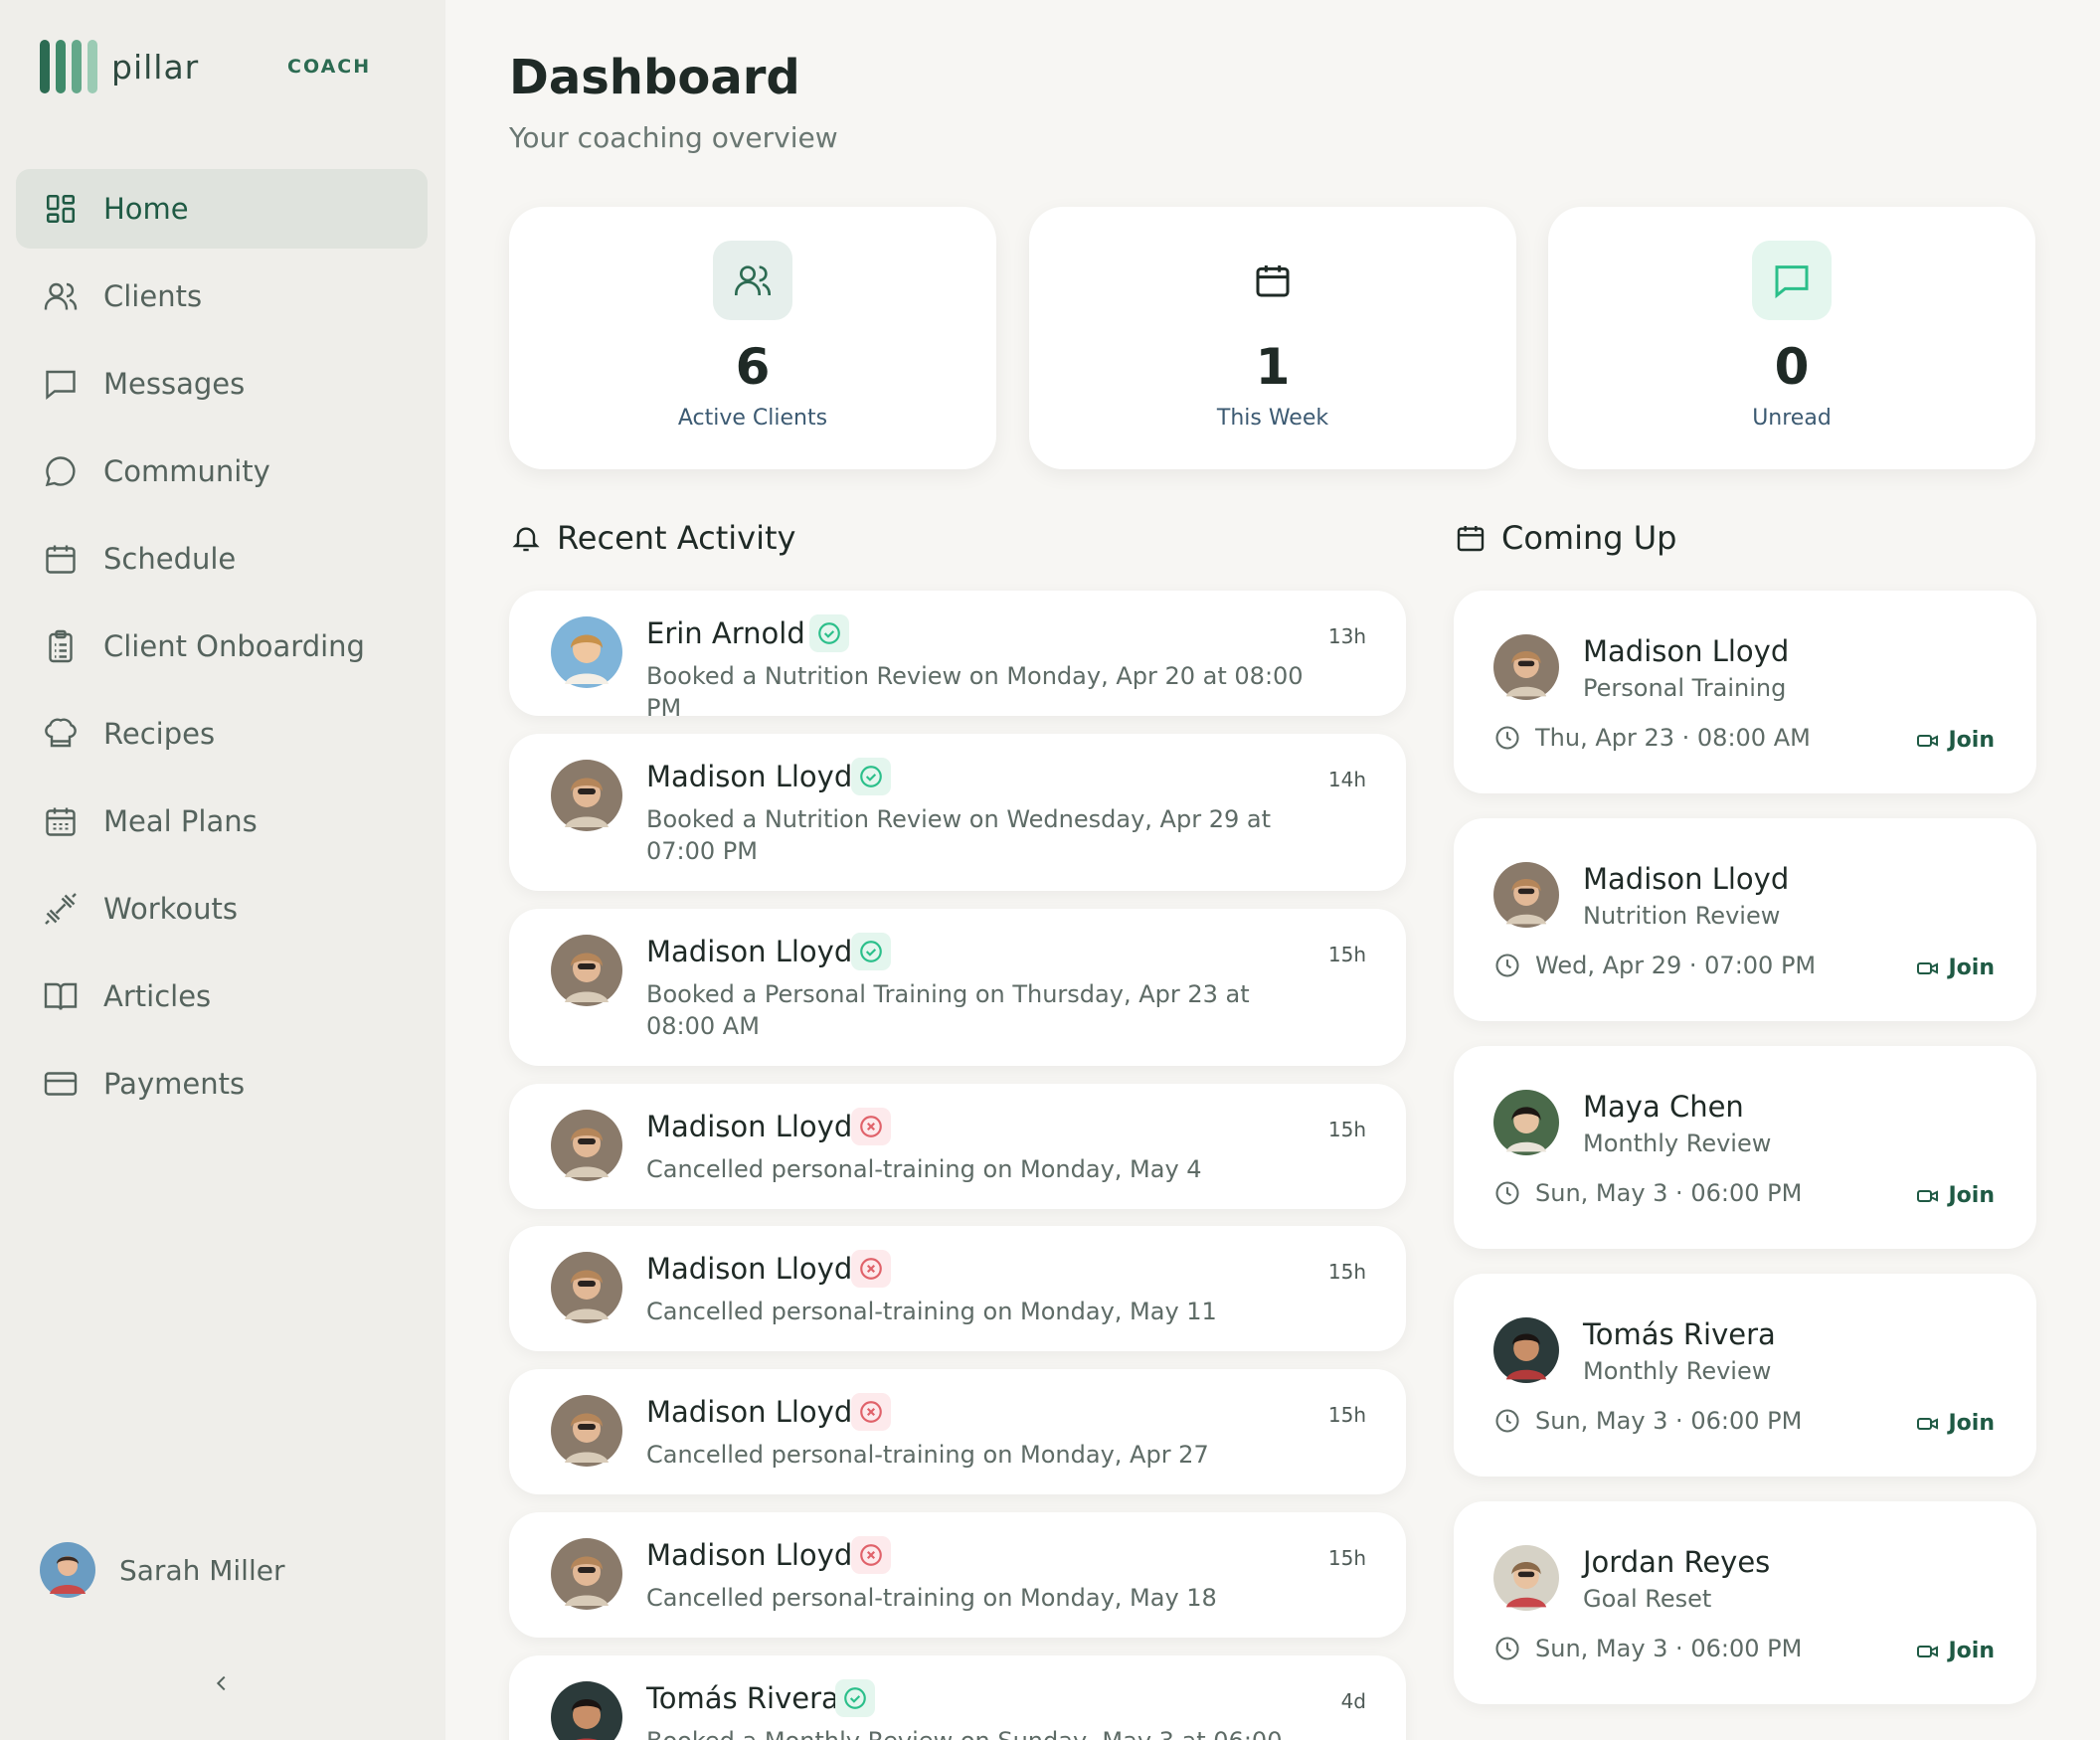 The width and height of the screenshot is (2100, 1740). I want to click on sidebar-item-schedule: Schedule, so click(222, 559).